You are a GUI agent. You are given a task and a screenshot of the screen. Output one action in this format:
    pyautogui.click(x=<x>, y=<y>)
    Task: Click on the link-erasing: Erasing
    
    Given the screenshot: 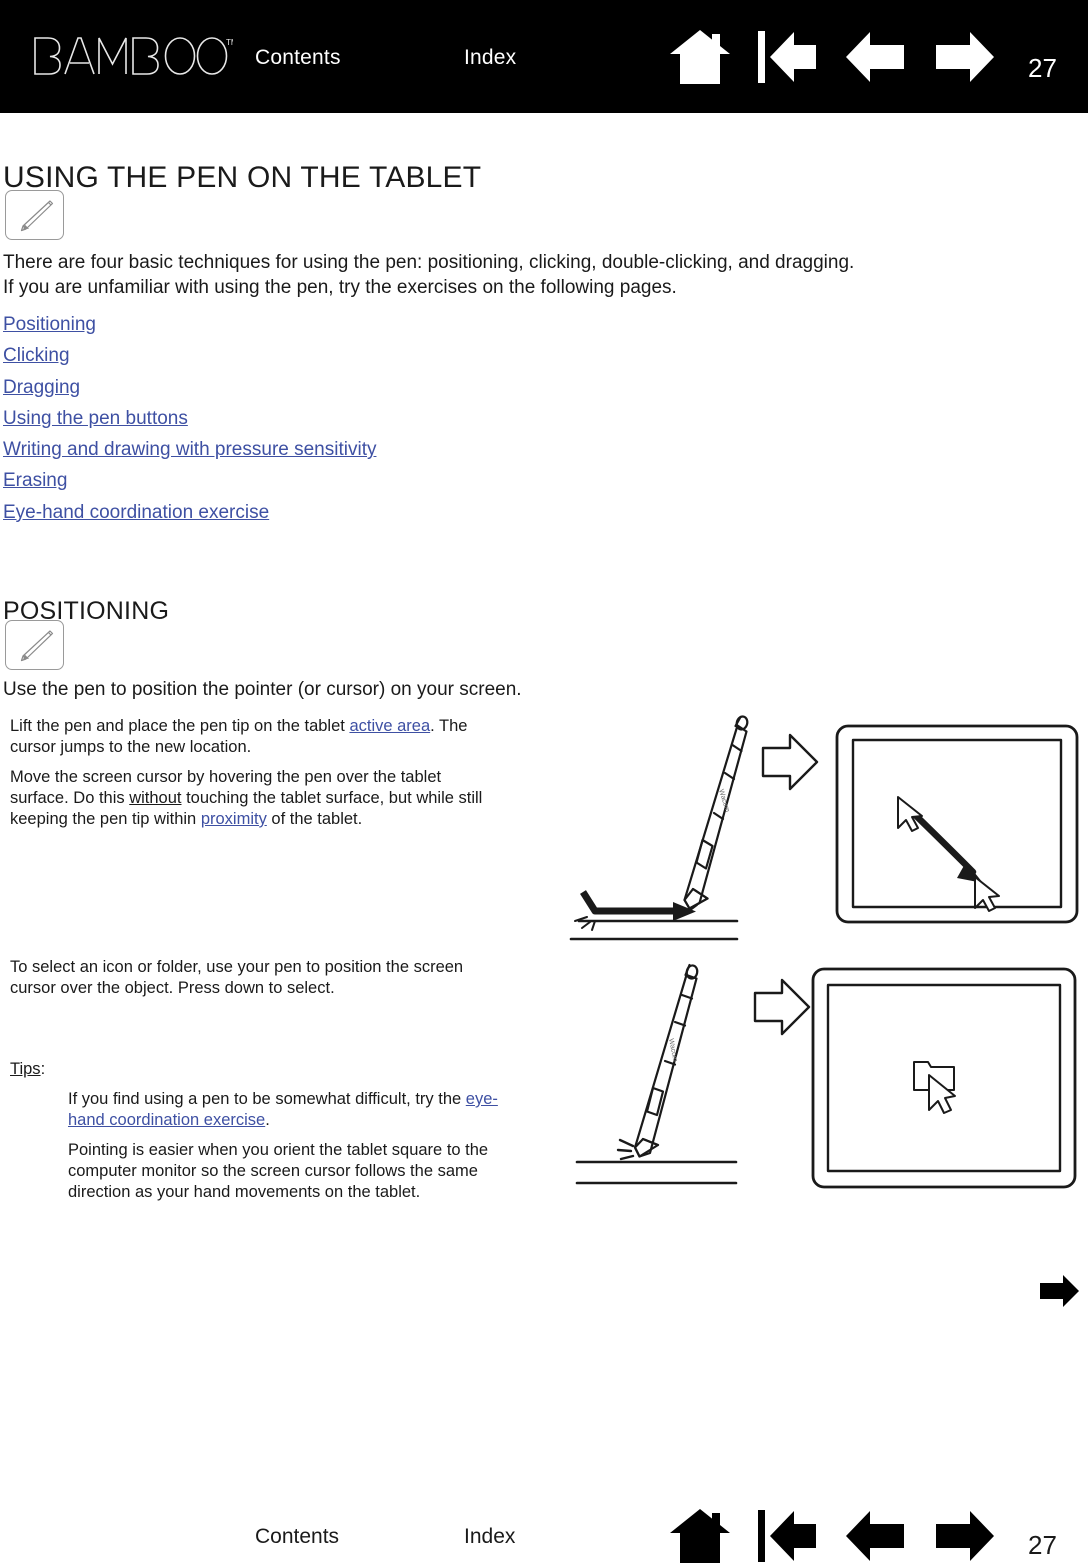 What is the action you would take?
    pyautogui.click(x=35, y=480)
    